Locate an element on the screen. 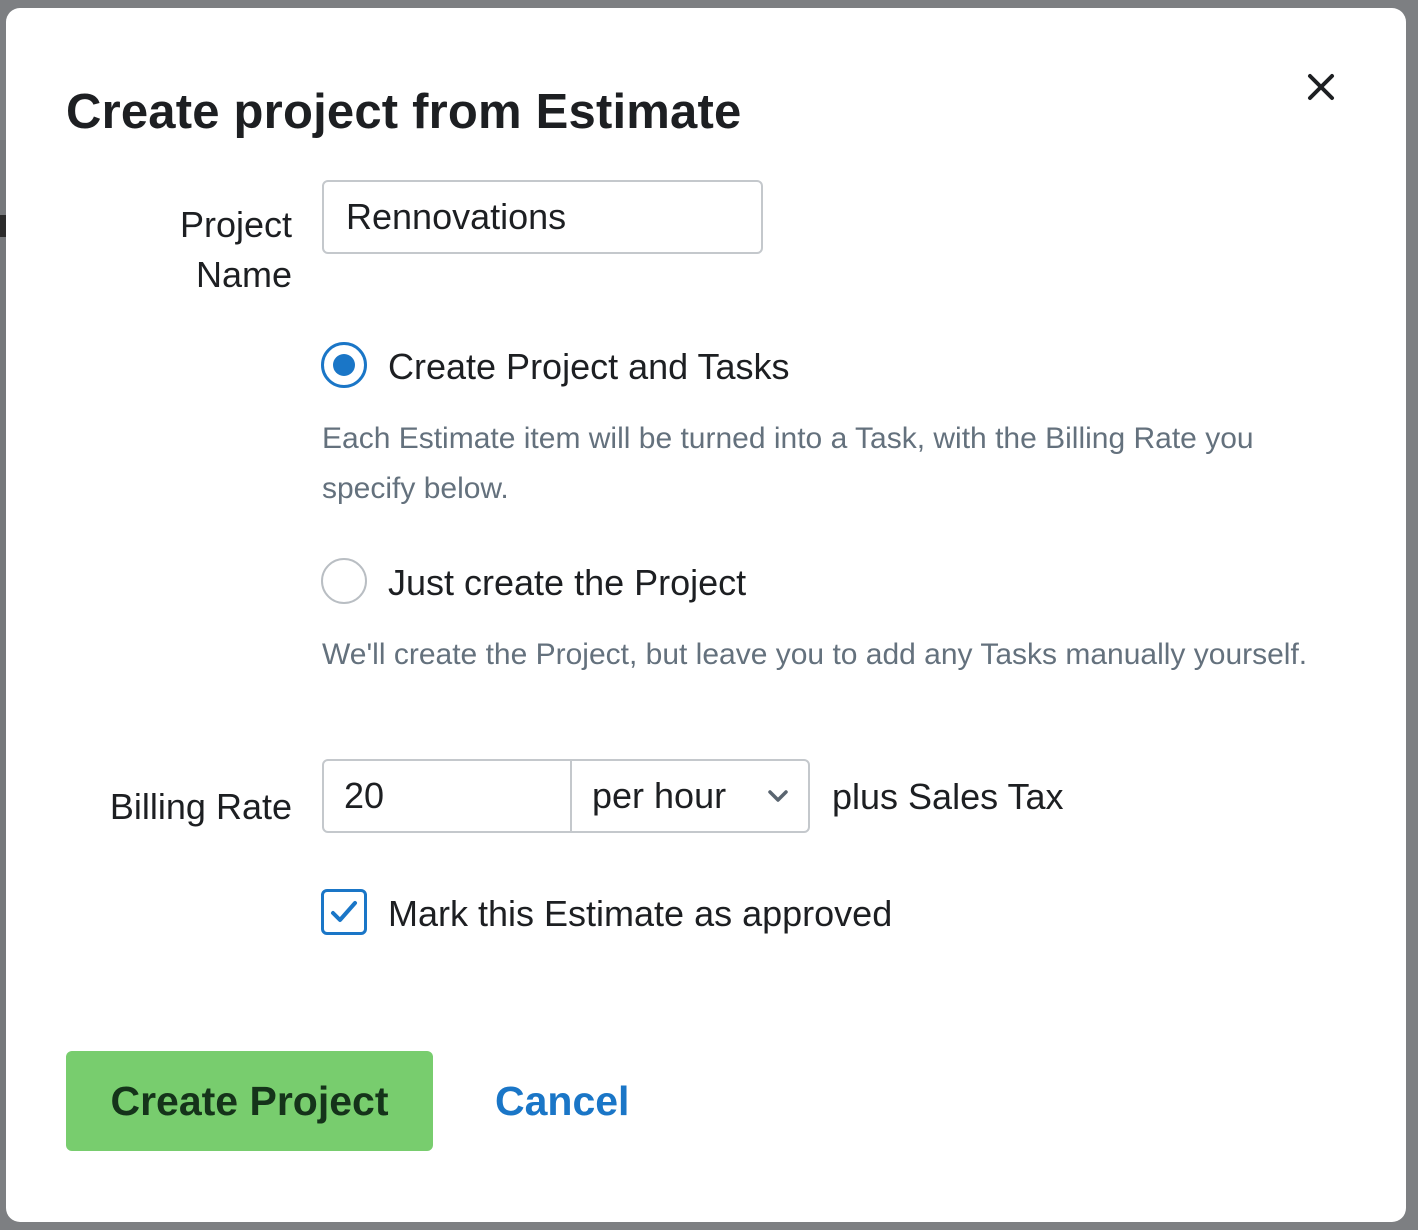  chevron-down-icon is located at coordinates (778, 796).